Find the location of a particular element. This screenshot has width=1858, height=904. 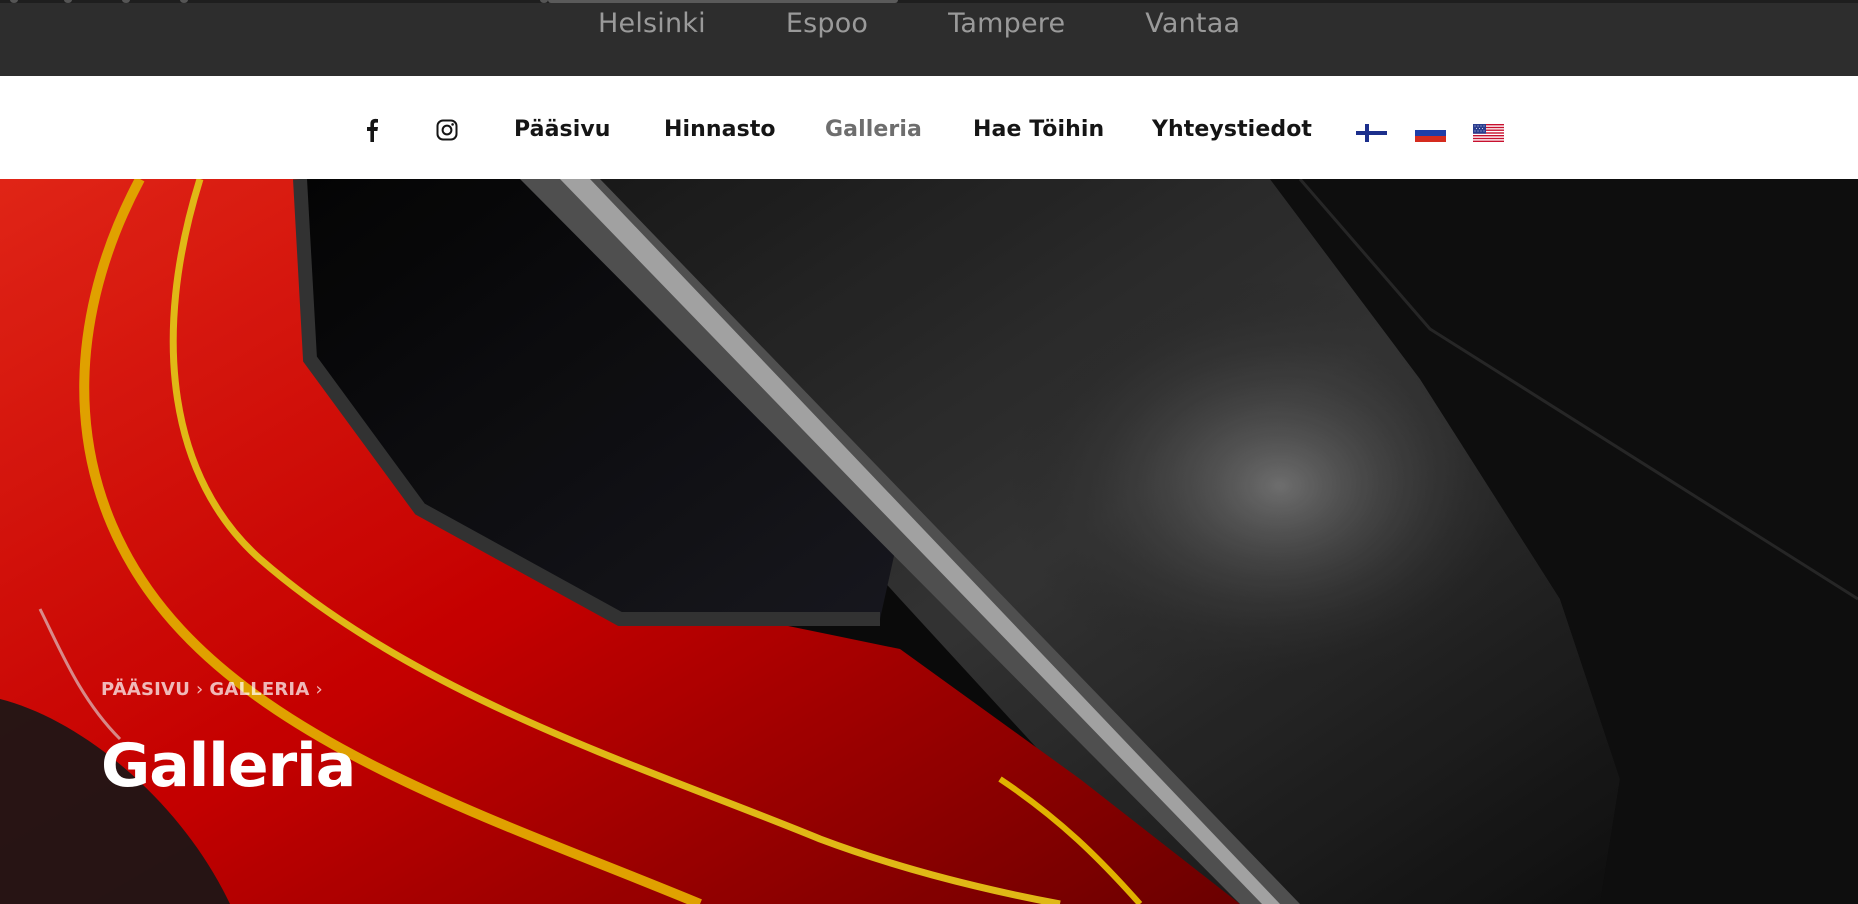

chevron-right-icon: › is located at coordinates (319, 689).